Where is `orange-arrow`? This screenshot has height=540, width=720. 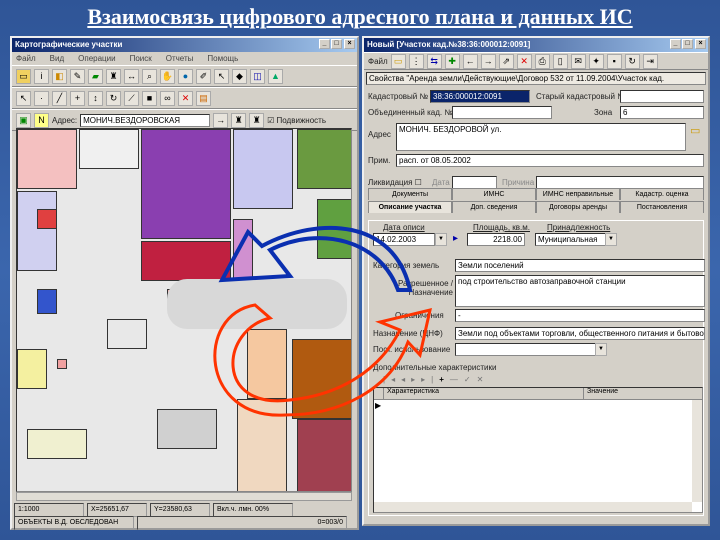
orange-arrow is located at coordinates (322, 360).